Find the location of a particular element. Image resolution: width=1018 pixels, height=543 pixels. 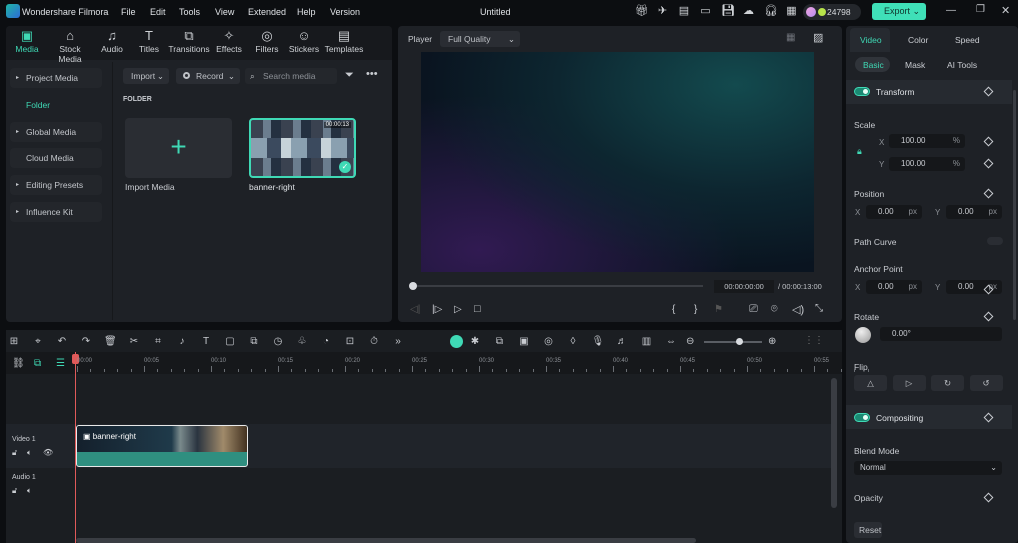

menu-edit: Edit is located at coordinates (158, 12).